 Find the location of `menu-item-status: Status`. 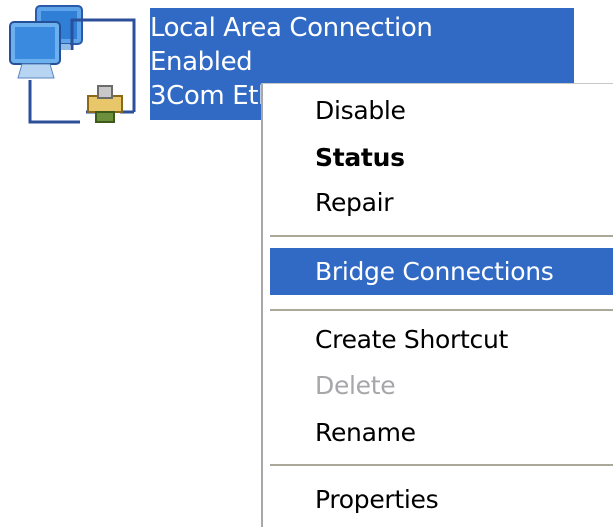

menu-item-status: Status is located at coordinates (441, 157).